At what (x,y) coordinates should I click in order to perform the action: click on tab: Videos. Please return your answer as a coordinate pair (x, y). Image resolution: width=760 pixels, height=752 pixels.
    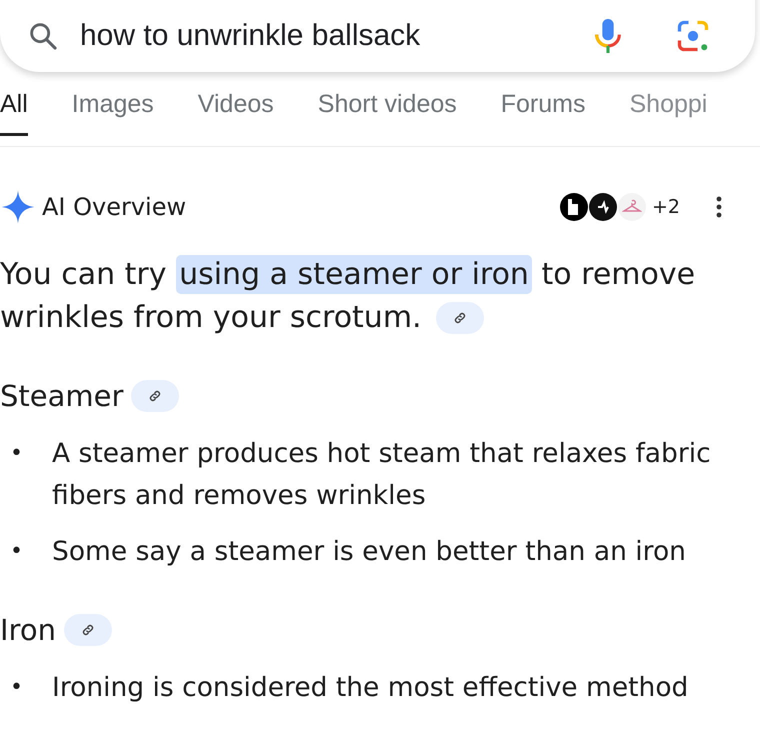
    Looking at the image, I should click on (236, 109).